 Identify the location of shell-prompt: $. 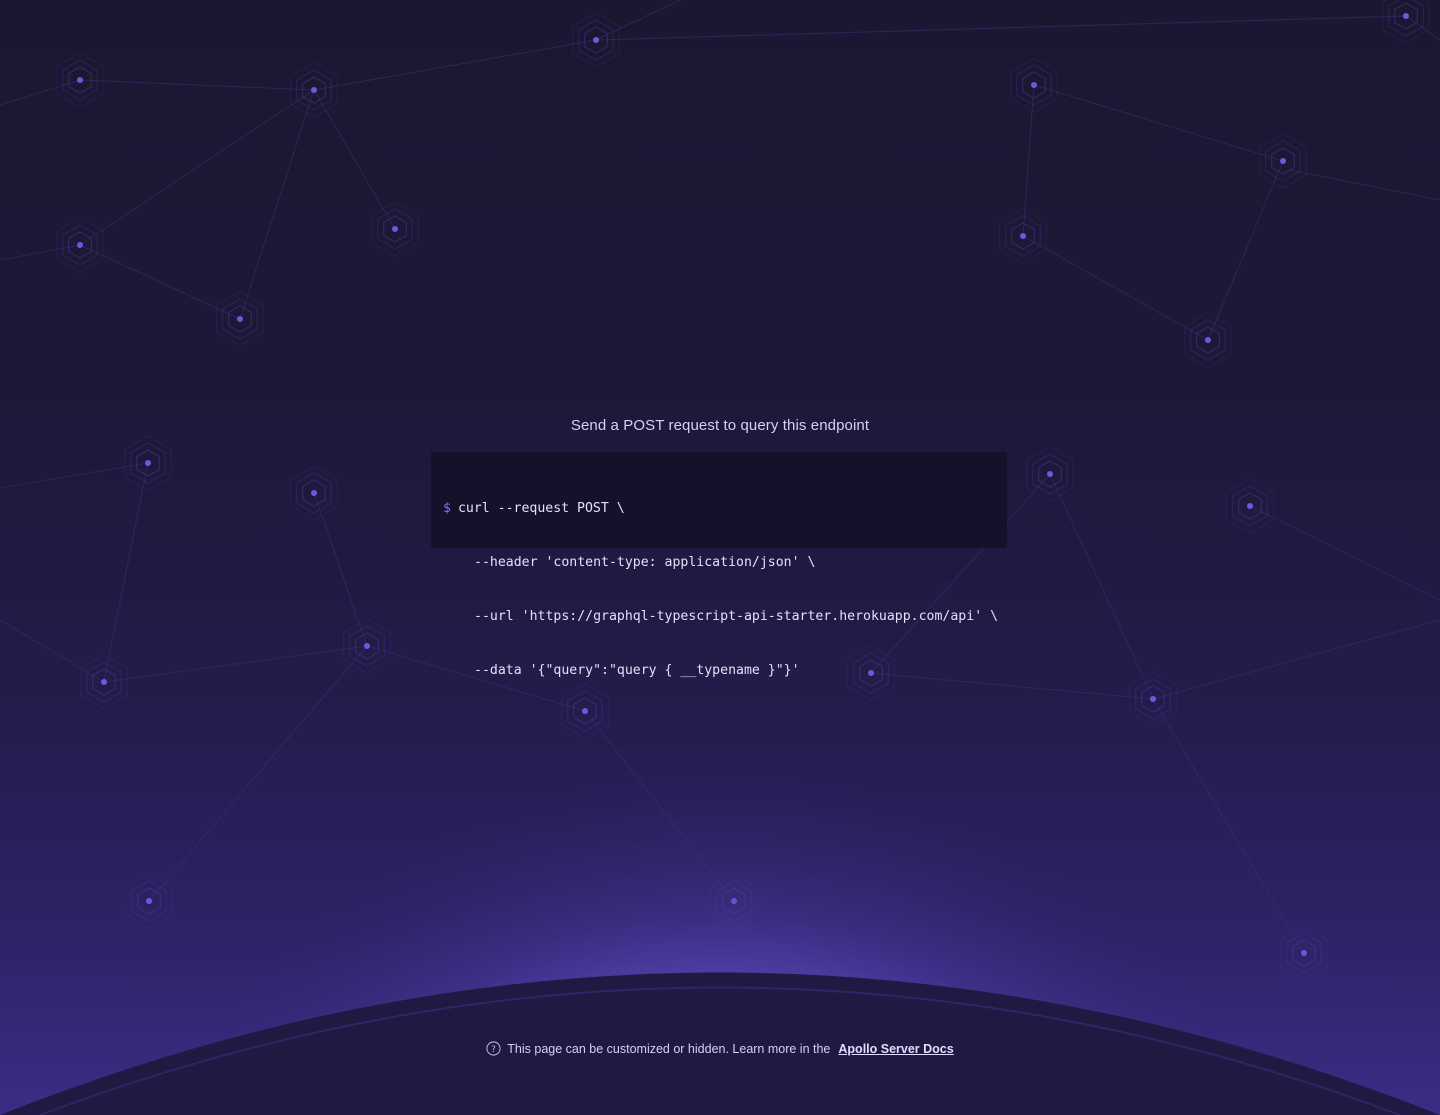
(447, 508).